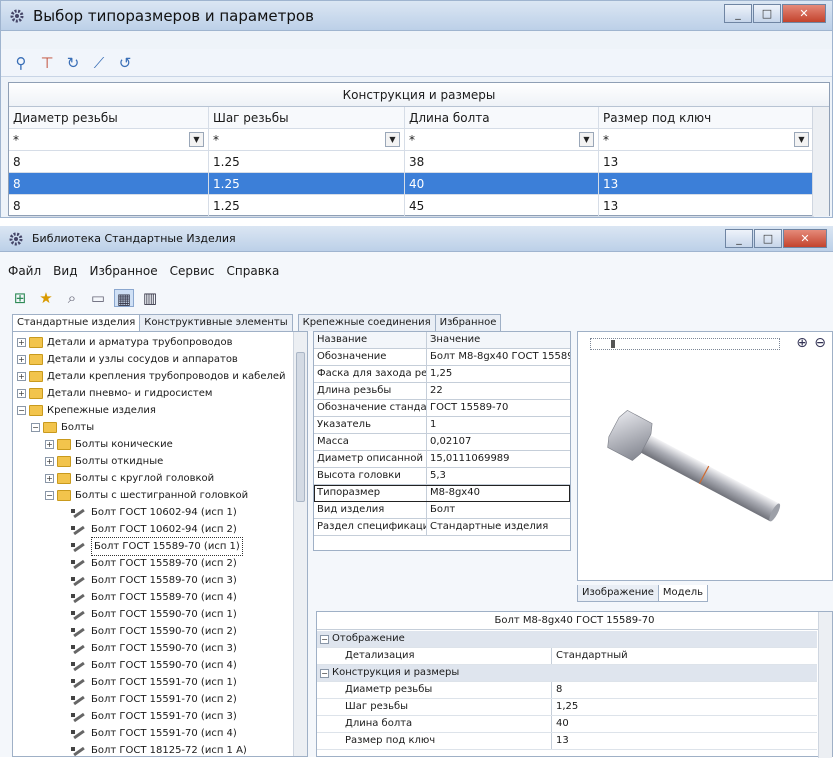 Image resolution: width=833 pixels, height=758 pixels. I want to click on property-value: Болт, so click(498, 510).